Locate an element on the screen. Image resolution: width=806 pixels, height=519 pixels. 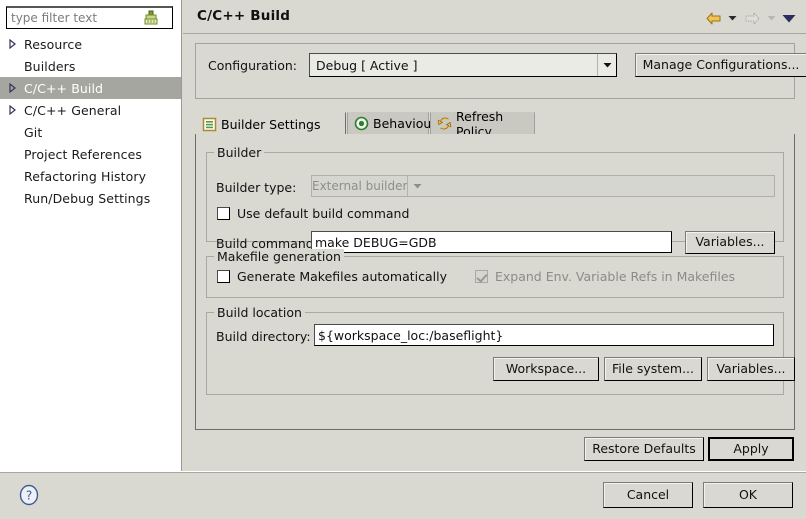
page-navigation-toolbar is located at coordinates (750, 18).